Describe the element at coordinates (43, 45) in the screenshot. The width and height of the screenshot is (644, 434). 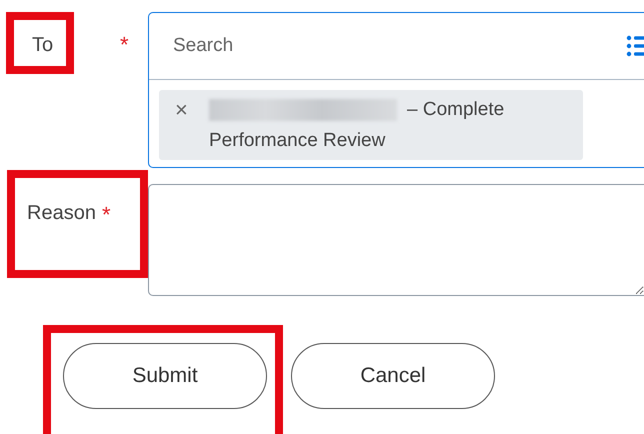
I see `to-label: To` at that location.